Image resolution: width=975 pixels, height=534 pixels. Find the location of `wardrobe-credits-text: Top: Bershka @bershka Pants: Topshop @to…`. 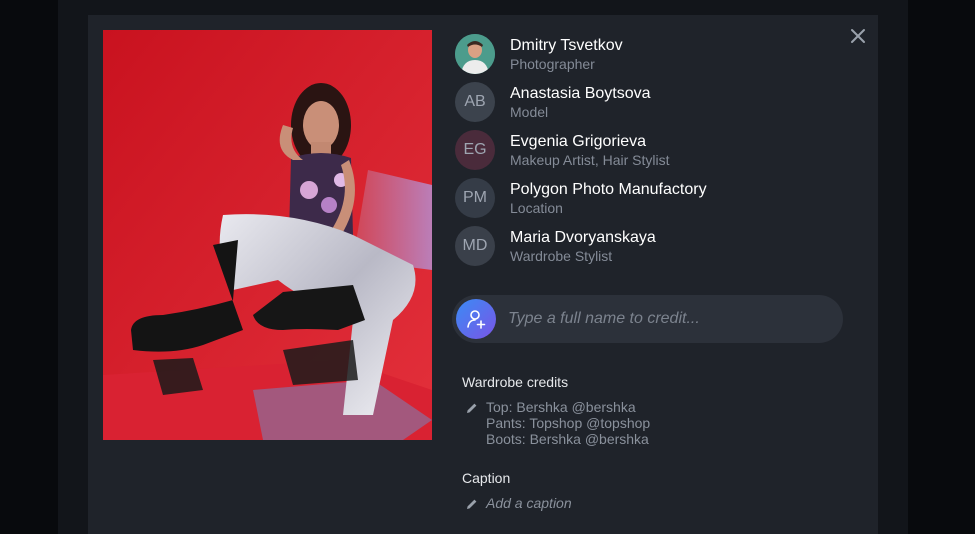

wardrobe-credits-text: Top: Bershka @bershka Pants: Topshop @to… is located at coordinates (568, 423).